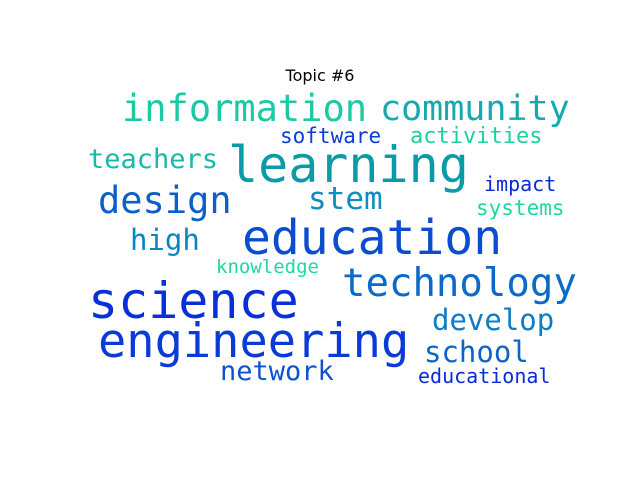  Describe the element at coordinates (153, 159) in the screenshot. I see `word-teachers: teachers` at that location.